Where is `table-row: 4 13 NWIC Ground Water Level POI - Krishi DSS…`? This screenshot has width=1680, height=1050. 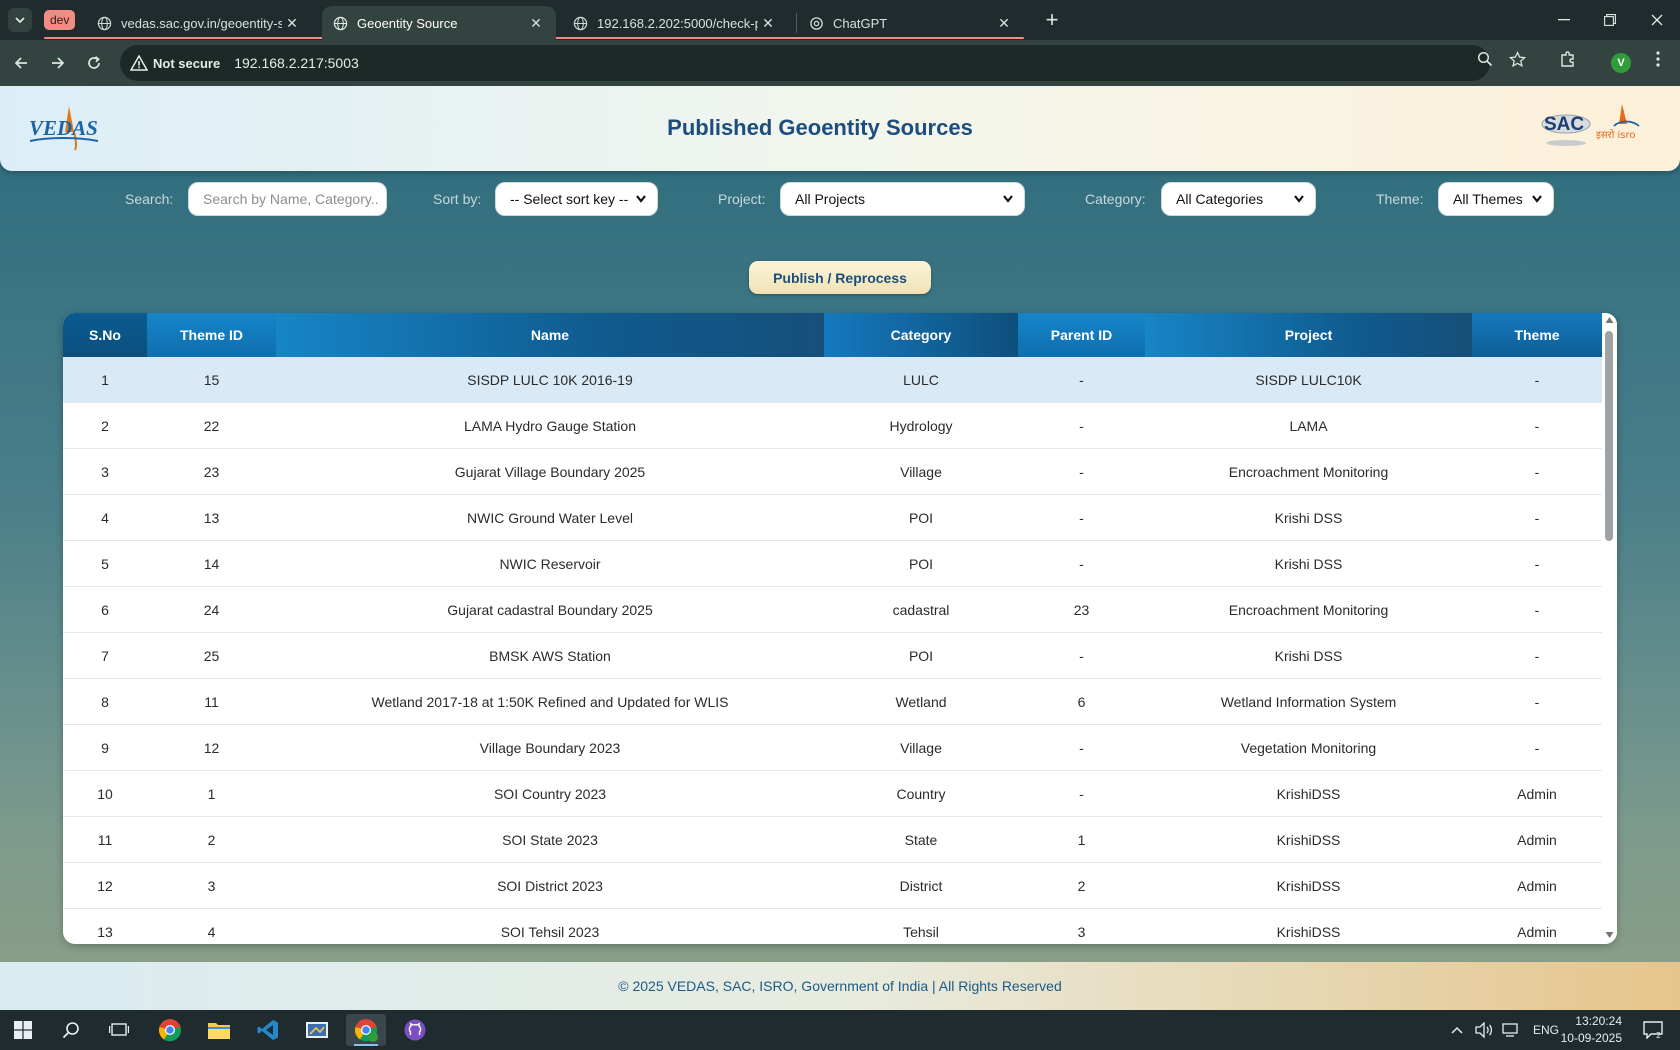
table-row: 4 13 NWIC Ground Water Level POI - Krishi DSS… is located at coordinates (832, 518).